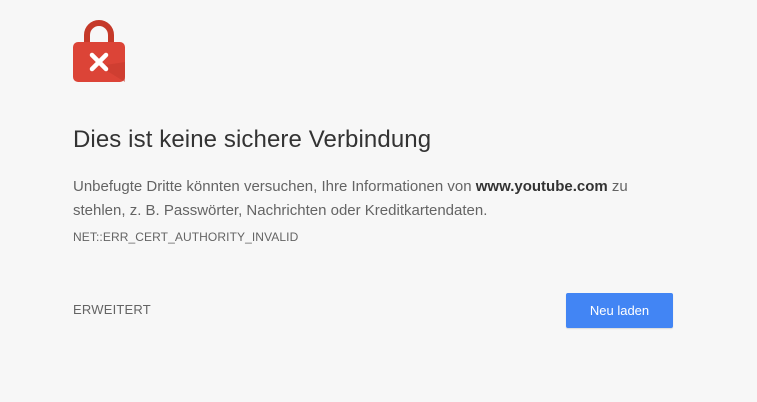 The height and width of the screenshot is (402, 757). Describe the element at coordinates (252, 139) in the screenshot. I see `page-title: Dies ist keine sichere Verbindung` at that location.